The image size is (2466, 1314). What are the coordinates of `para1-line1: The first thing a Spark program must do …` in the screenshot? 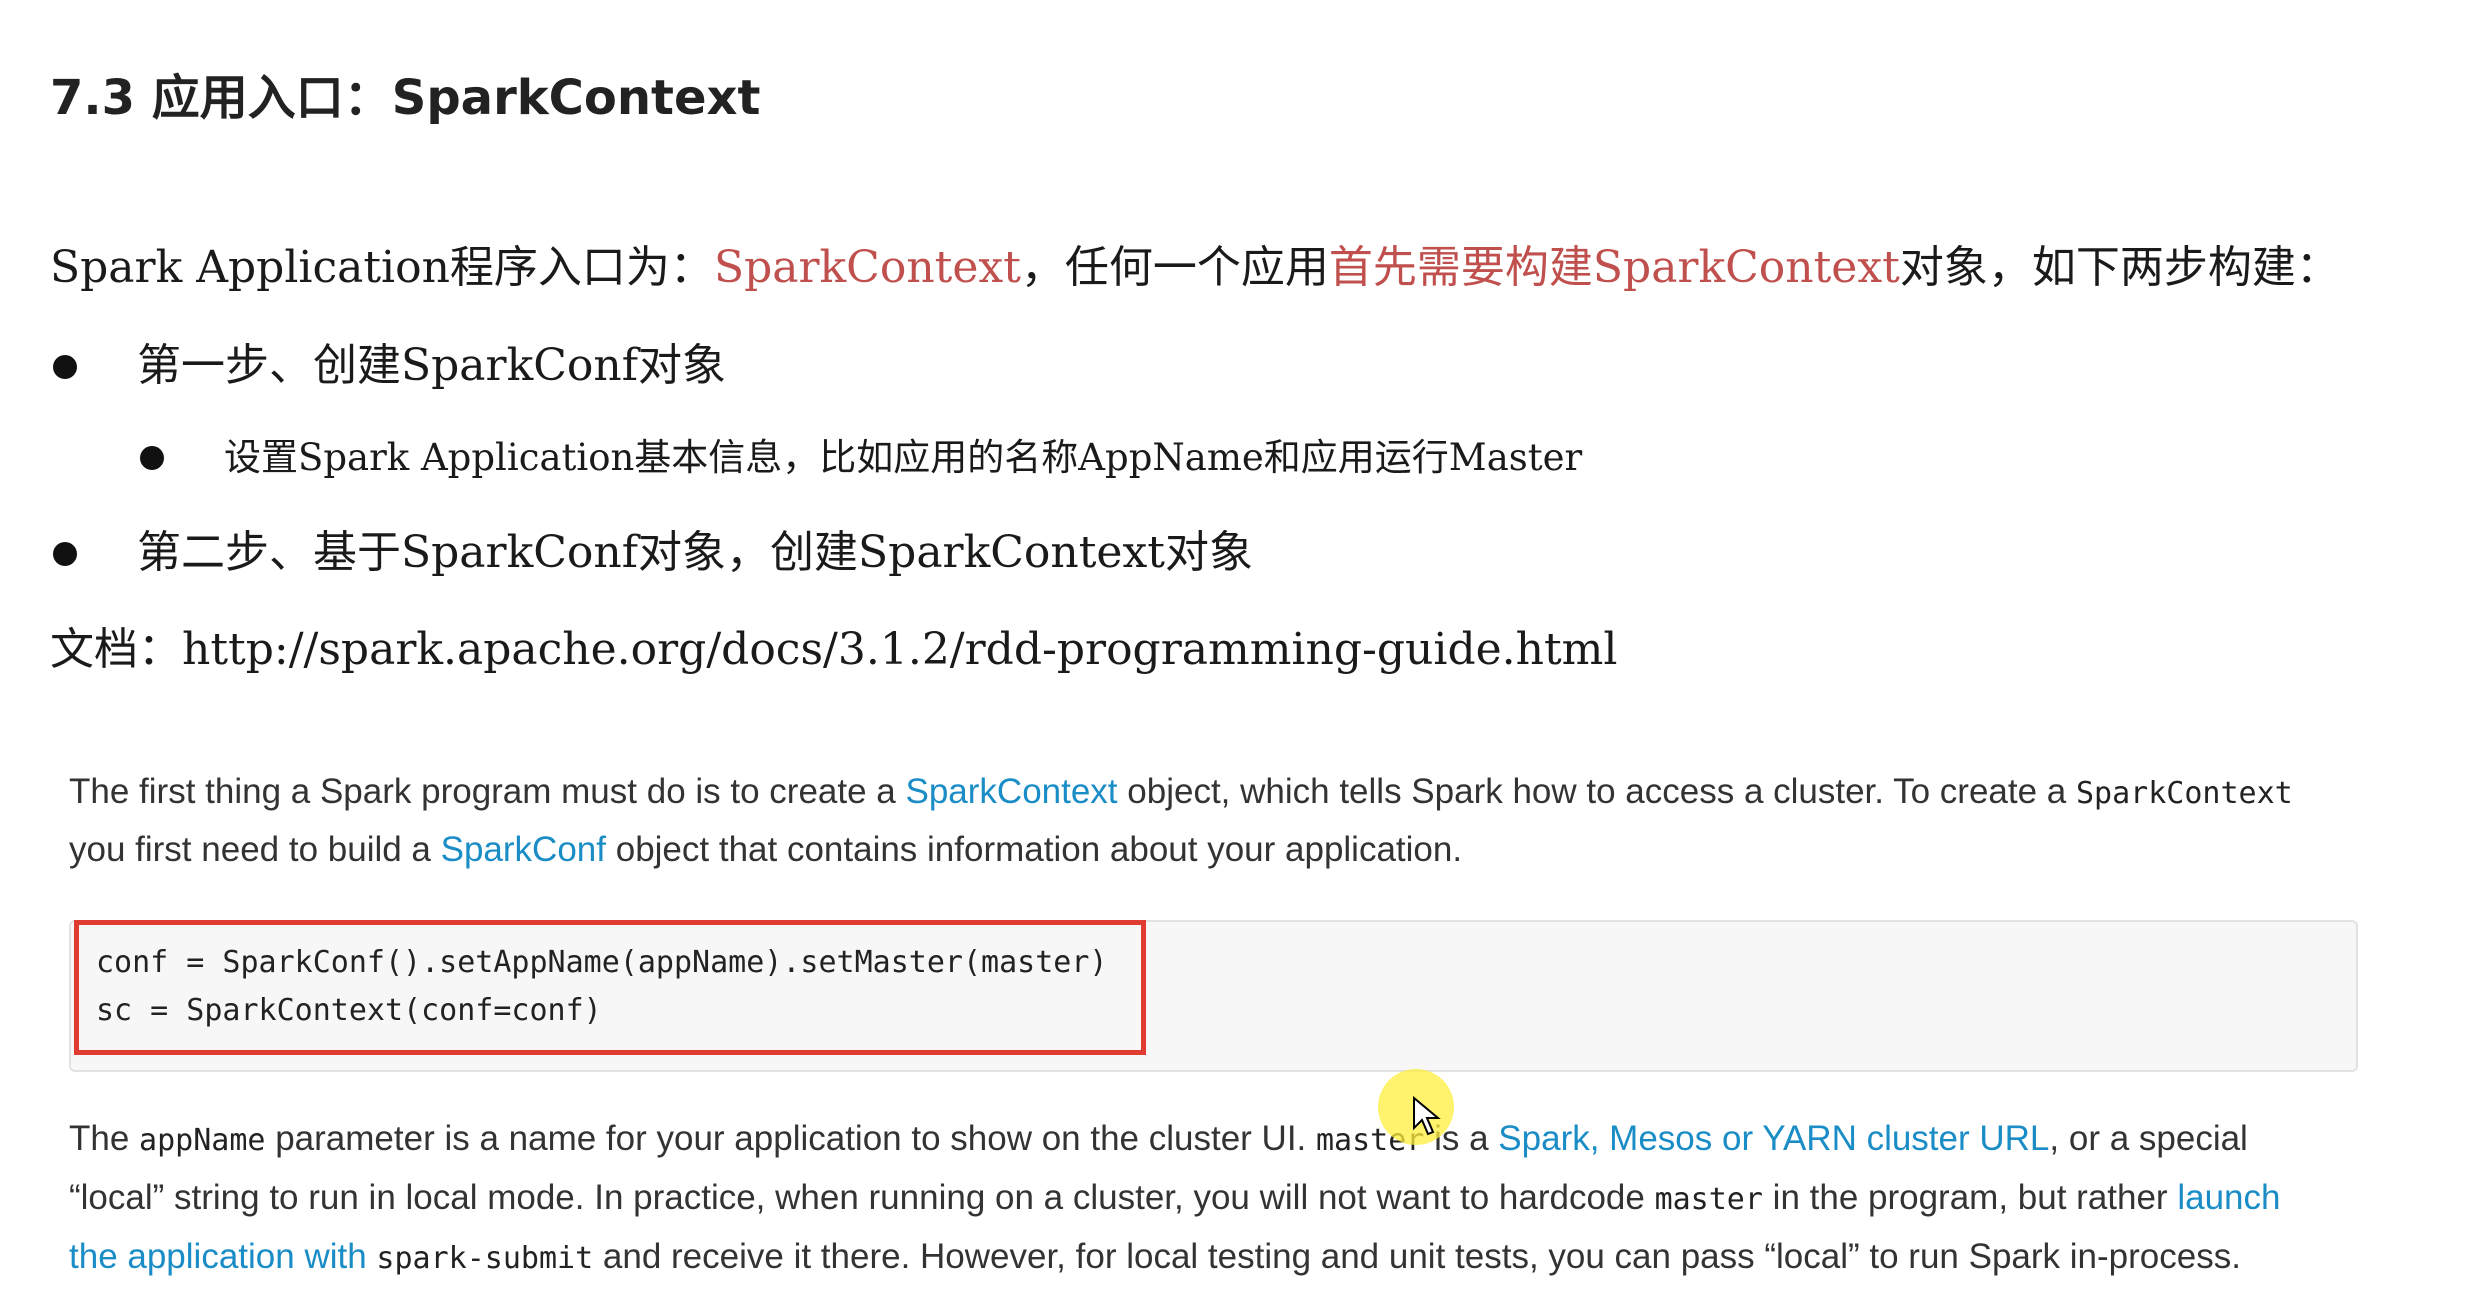 It's located at (1181, 793).